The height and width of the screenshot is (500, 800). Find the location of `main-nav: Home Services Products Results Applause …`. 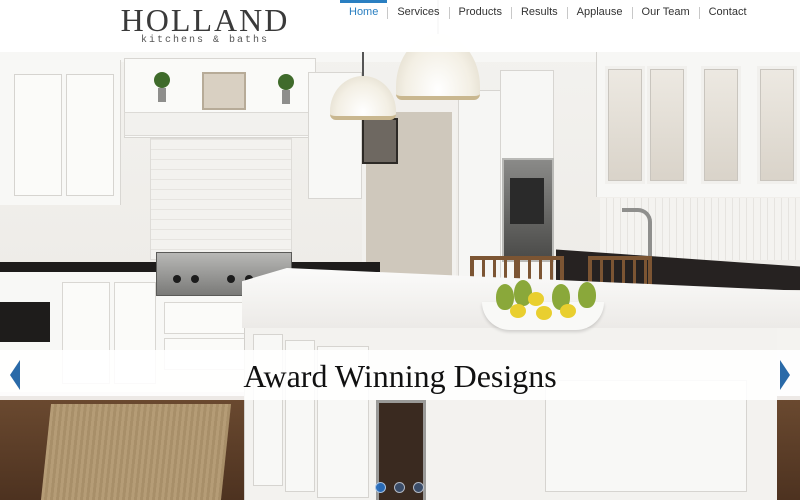

main-nav: Home Services Products Results Applause … is located at coordinates (548, 12).